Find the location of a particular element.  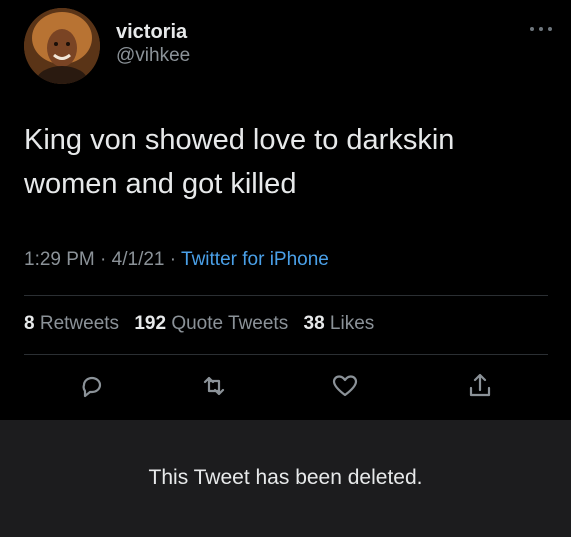

tweet-source-link: Twitter for iPhone is located at coordinates (255, 259).